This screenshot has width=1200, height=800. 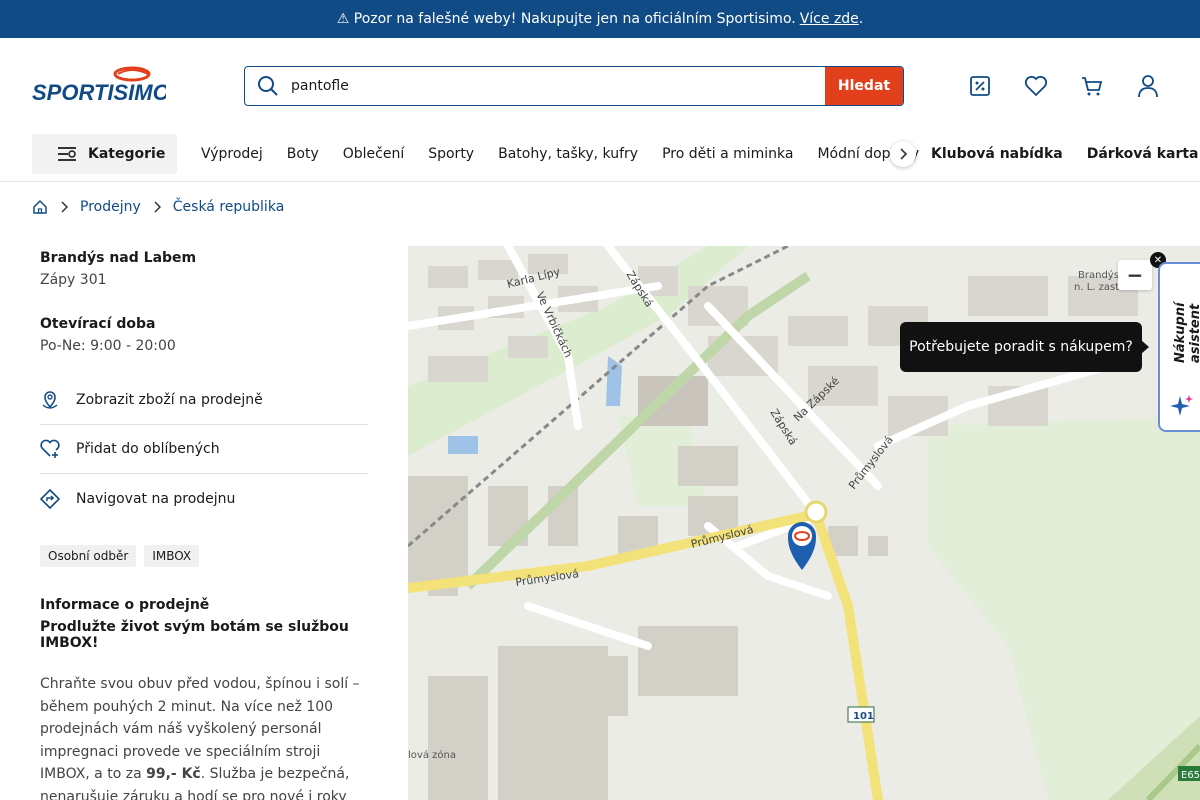 I want to click on breadcrumb: Prodejny Česká republika, so click(x=158, y=207).